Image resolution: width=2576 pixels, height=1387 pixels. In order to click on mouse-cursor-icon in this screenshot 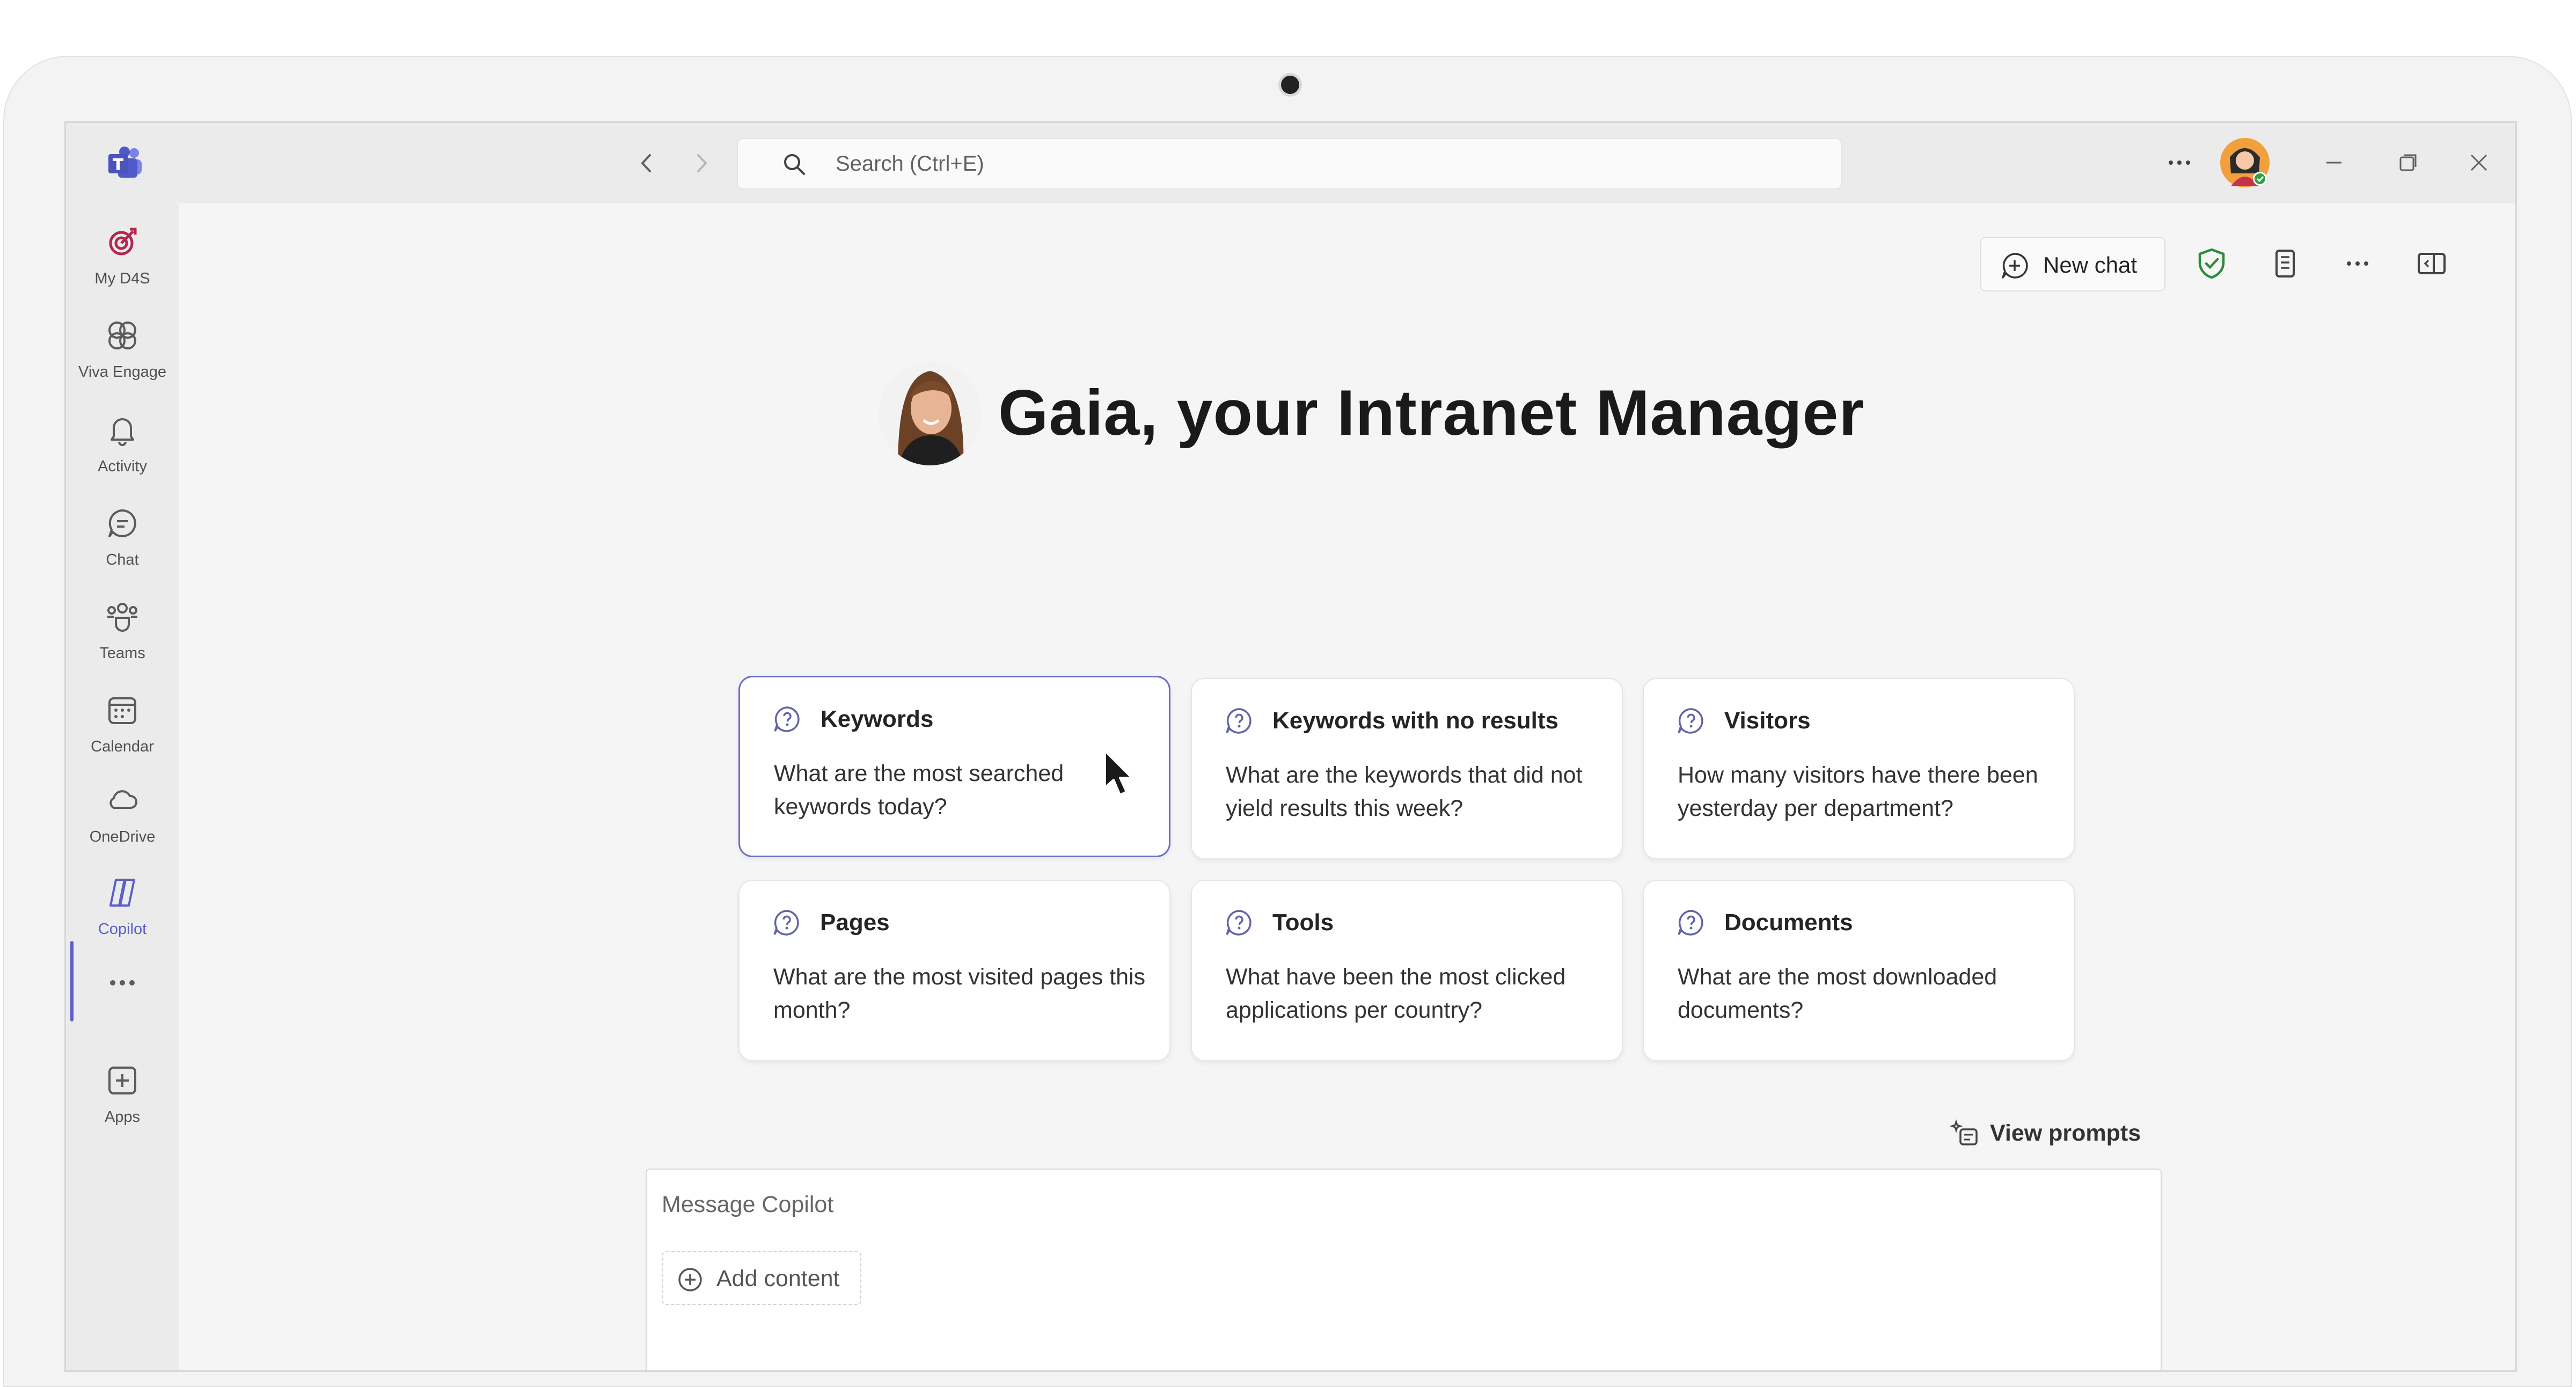, I will do `click(1118, 773)`.